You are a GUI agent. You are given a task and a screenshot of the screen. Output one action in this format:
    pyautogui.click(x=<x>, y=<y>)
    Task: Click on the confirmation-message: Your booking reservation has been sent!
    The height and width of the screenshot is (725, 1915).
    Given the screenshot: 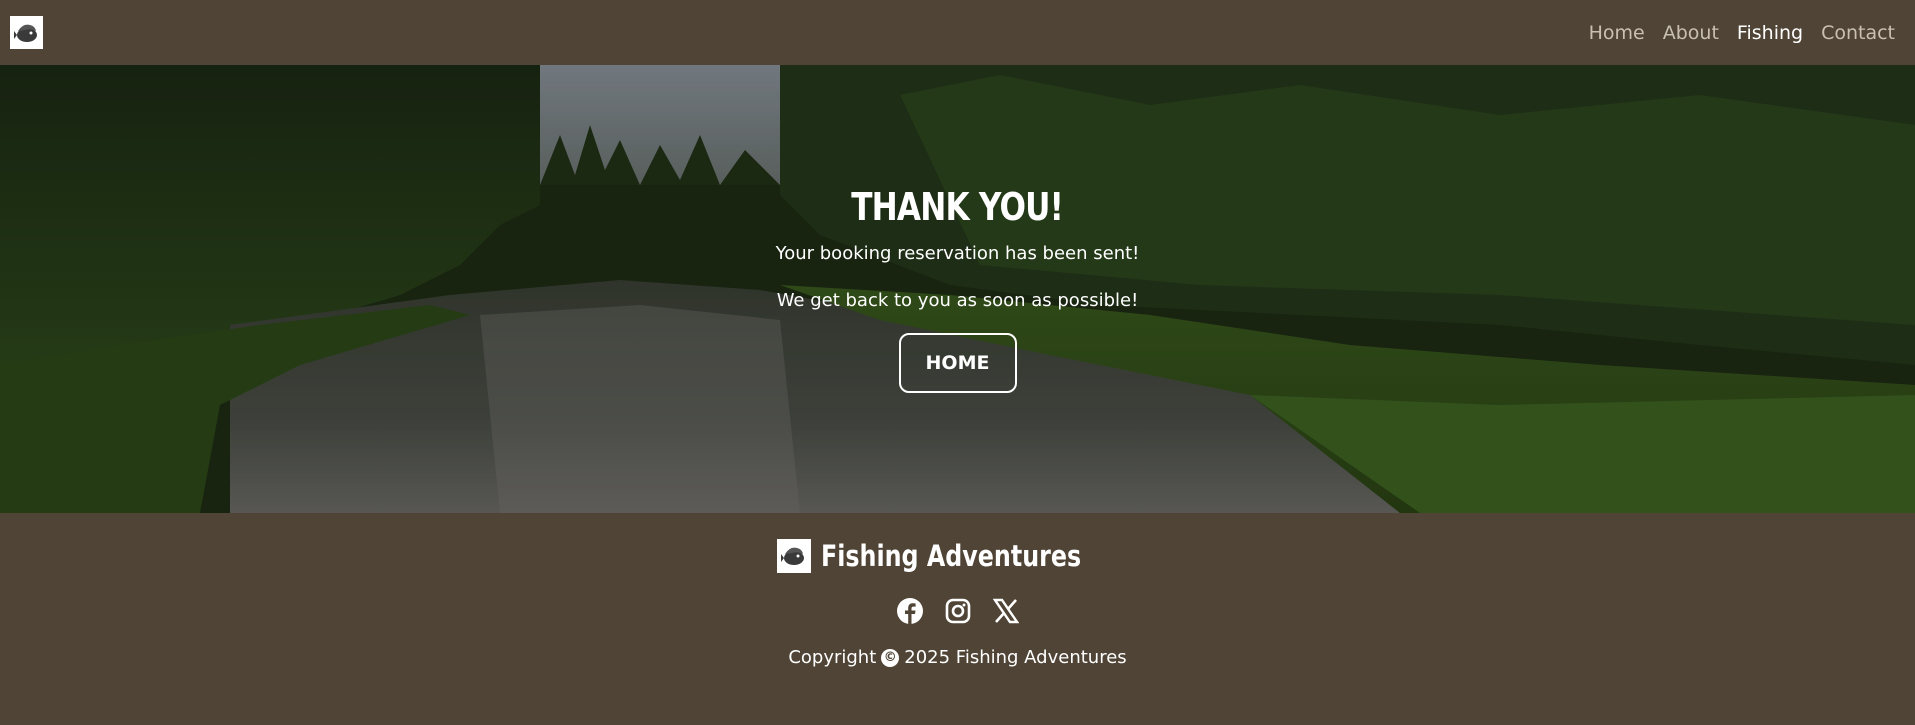 What is the action you would take?
    pyautogui.click(x=957, y=253)
    